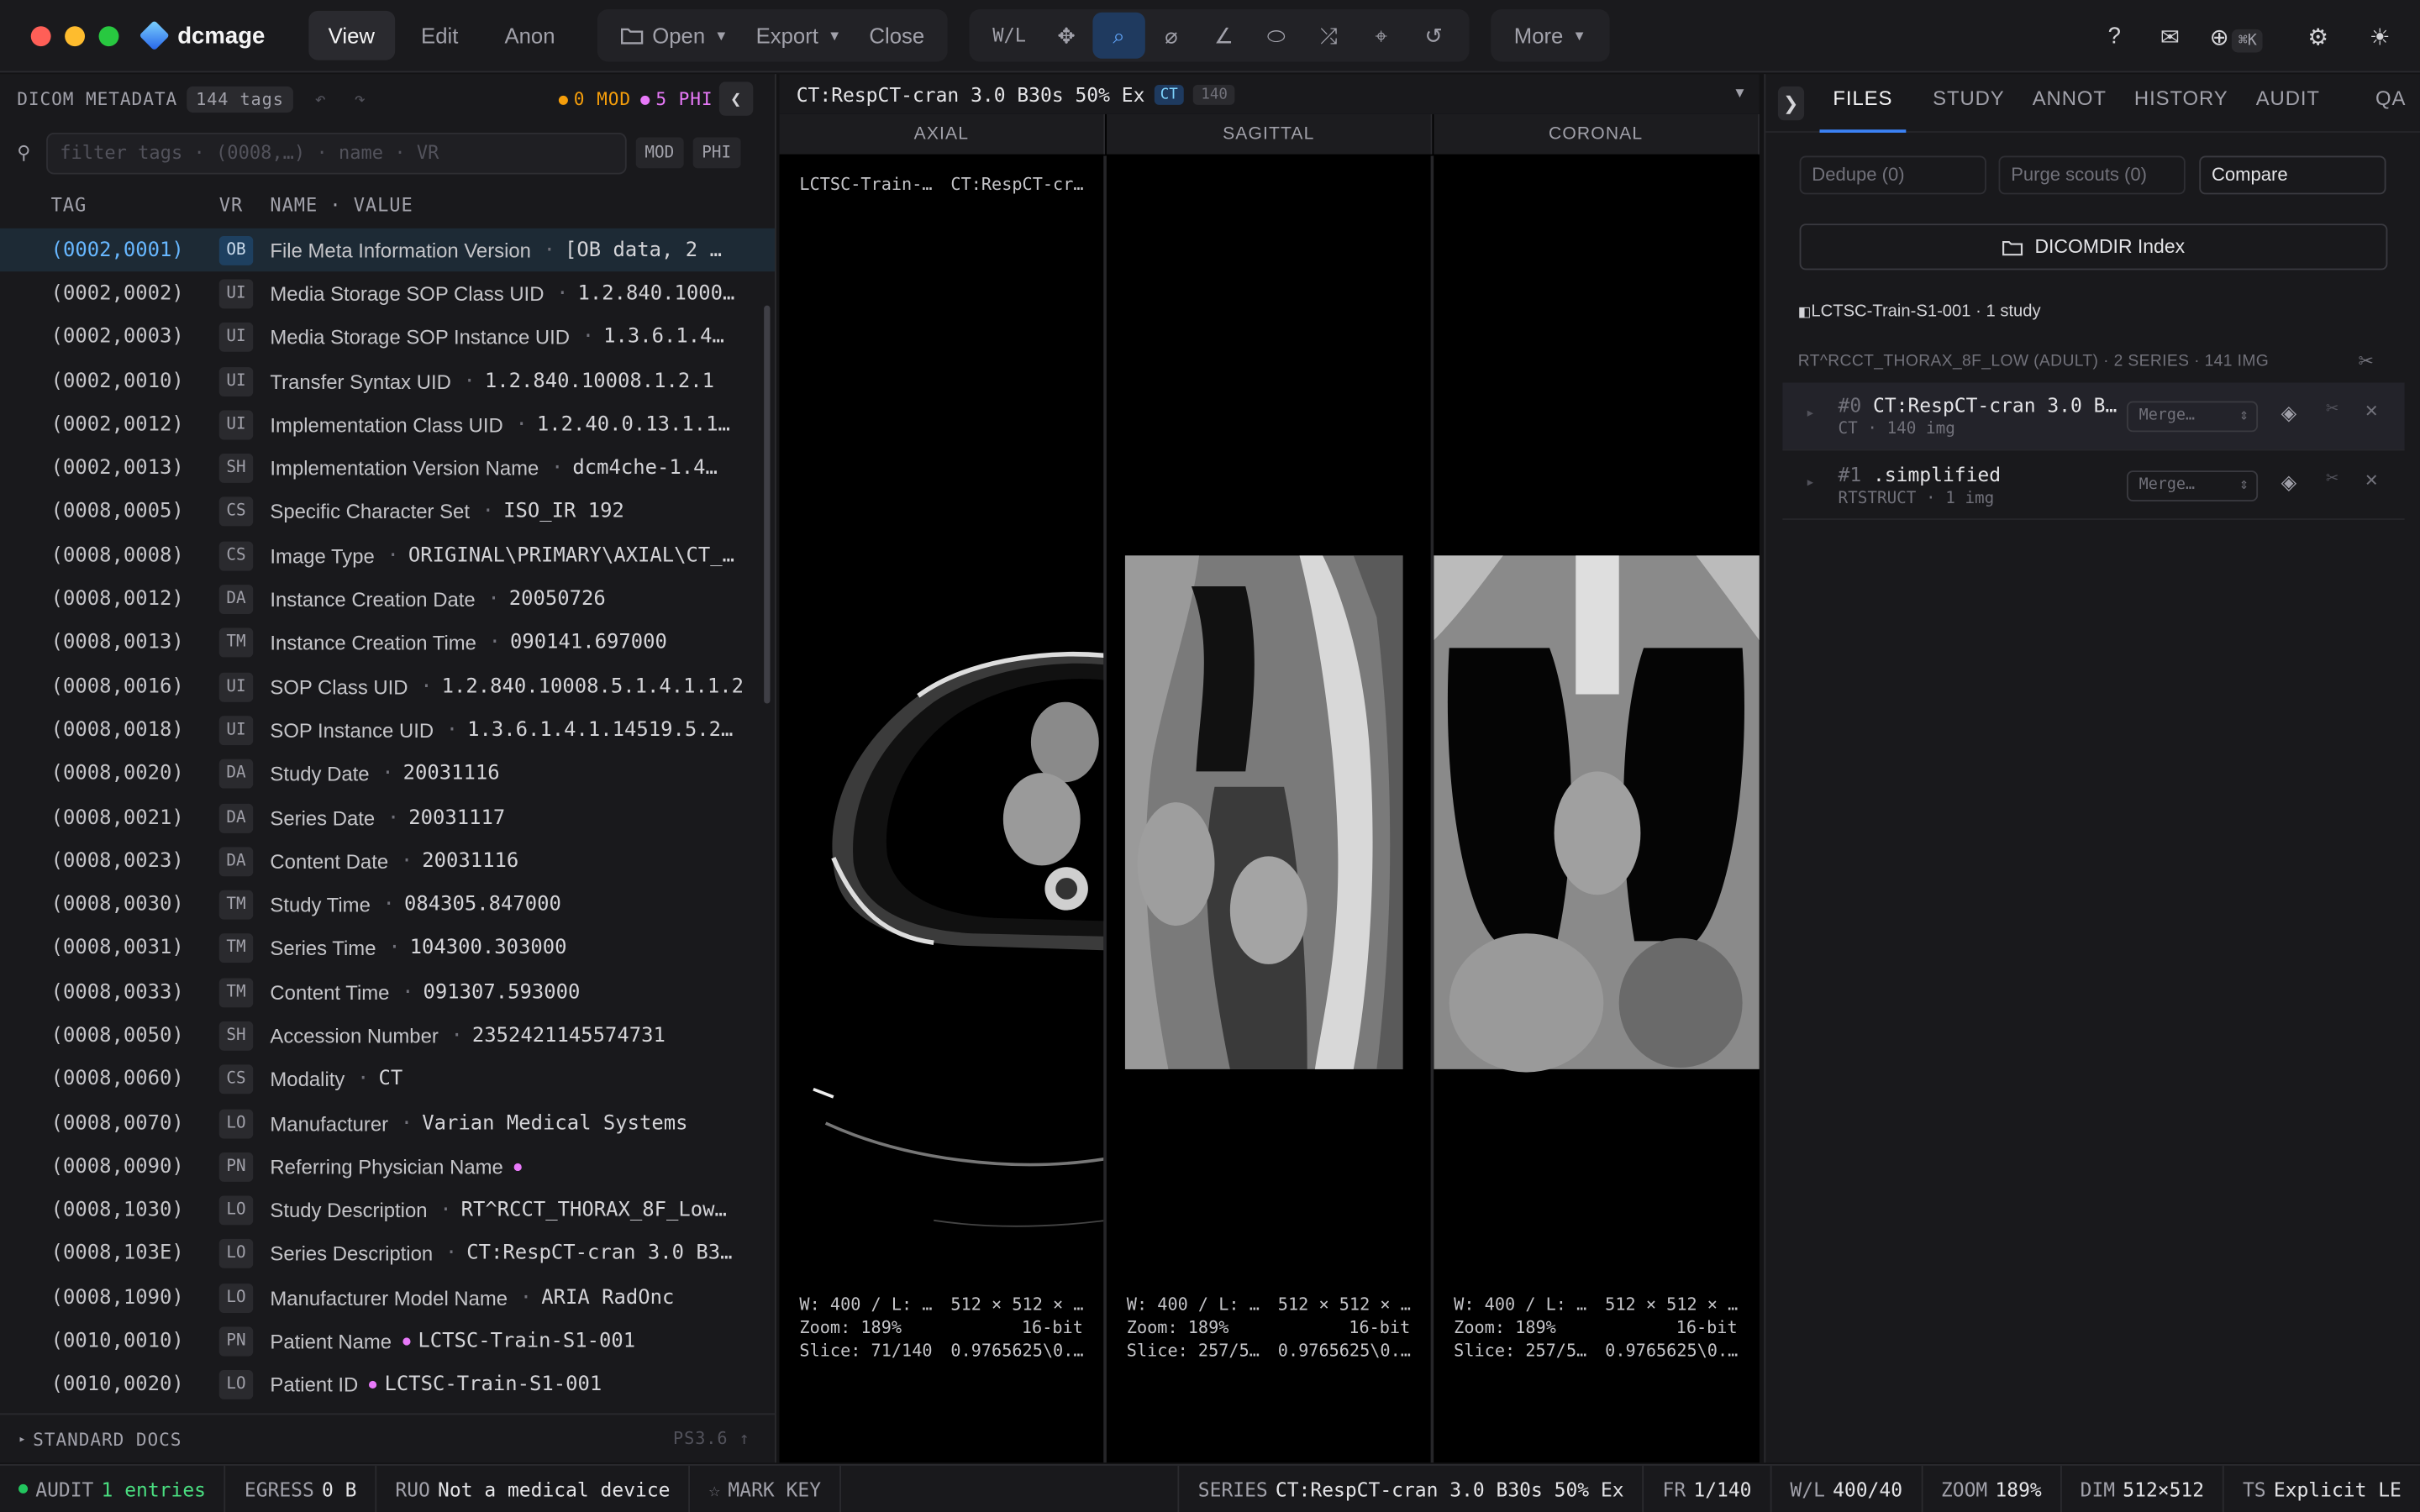 Image resolution: width=2420 pixels, height=1512 pixels. Describe the element at coordinates (117, 818) in the screenshot. I see `tag-cell: (0008,0021)` at that location.